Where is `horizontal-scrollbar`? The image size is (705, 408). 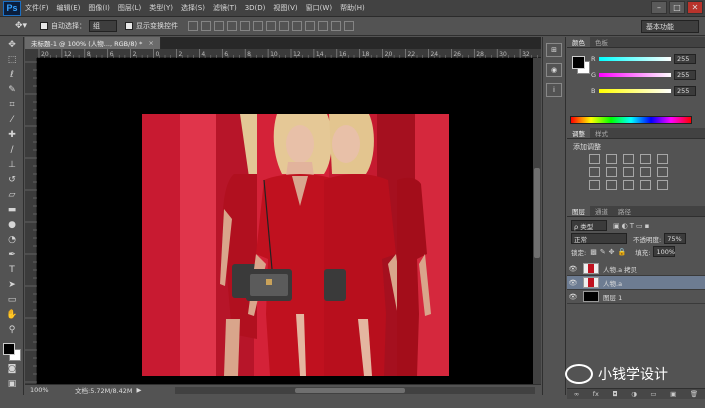
horizontal-scrollbar is located at coordinates (355, 390).